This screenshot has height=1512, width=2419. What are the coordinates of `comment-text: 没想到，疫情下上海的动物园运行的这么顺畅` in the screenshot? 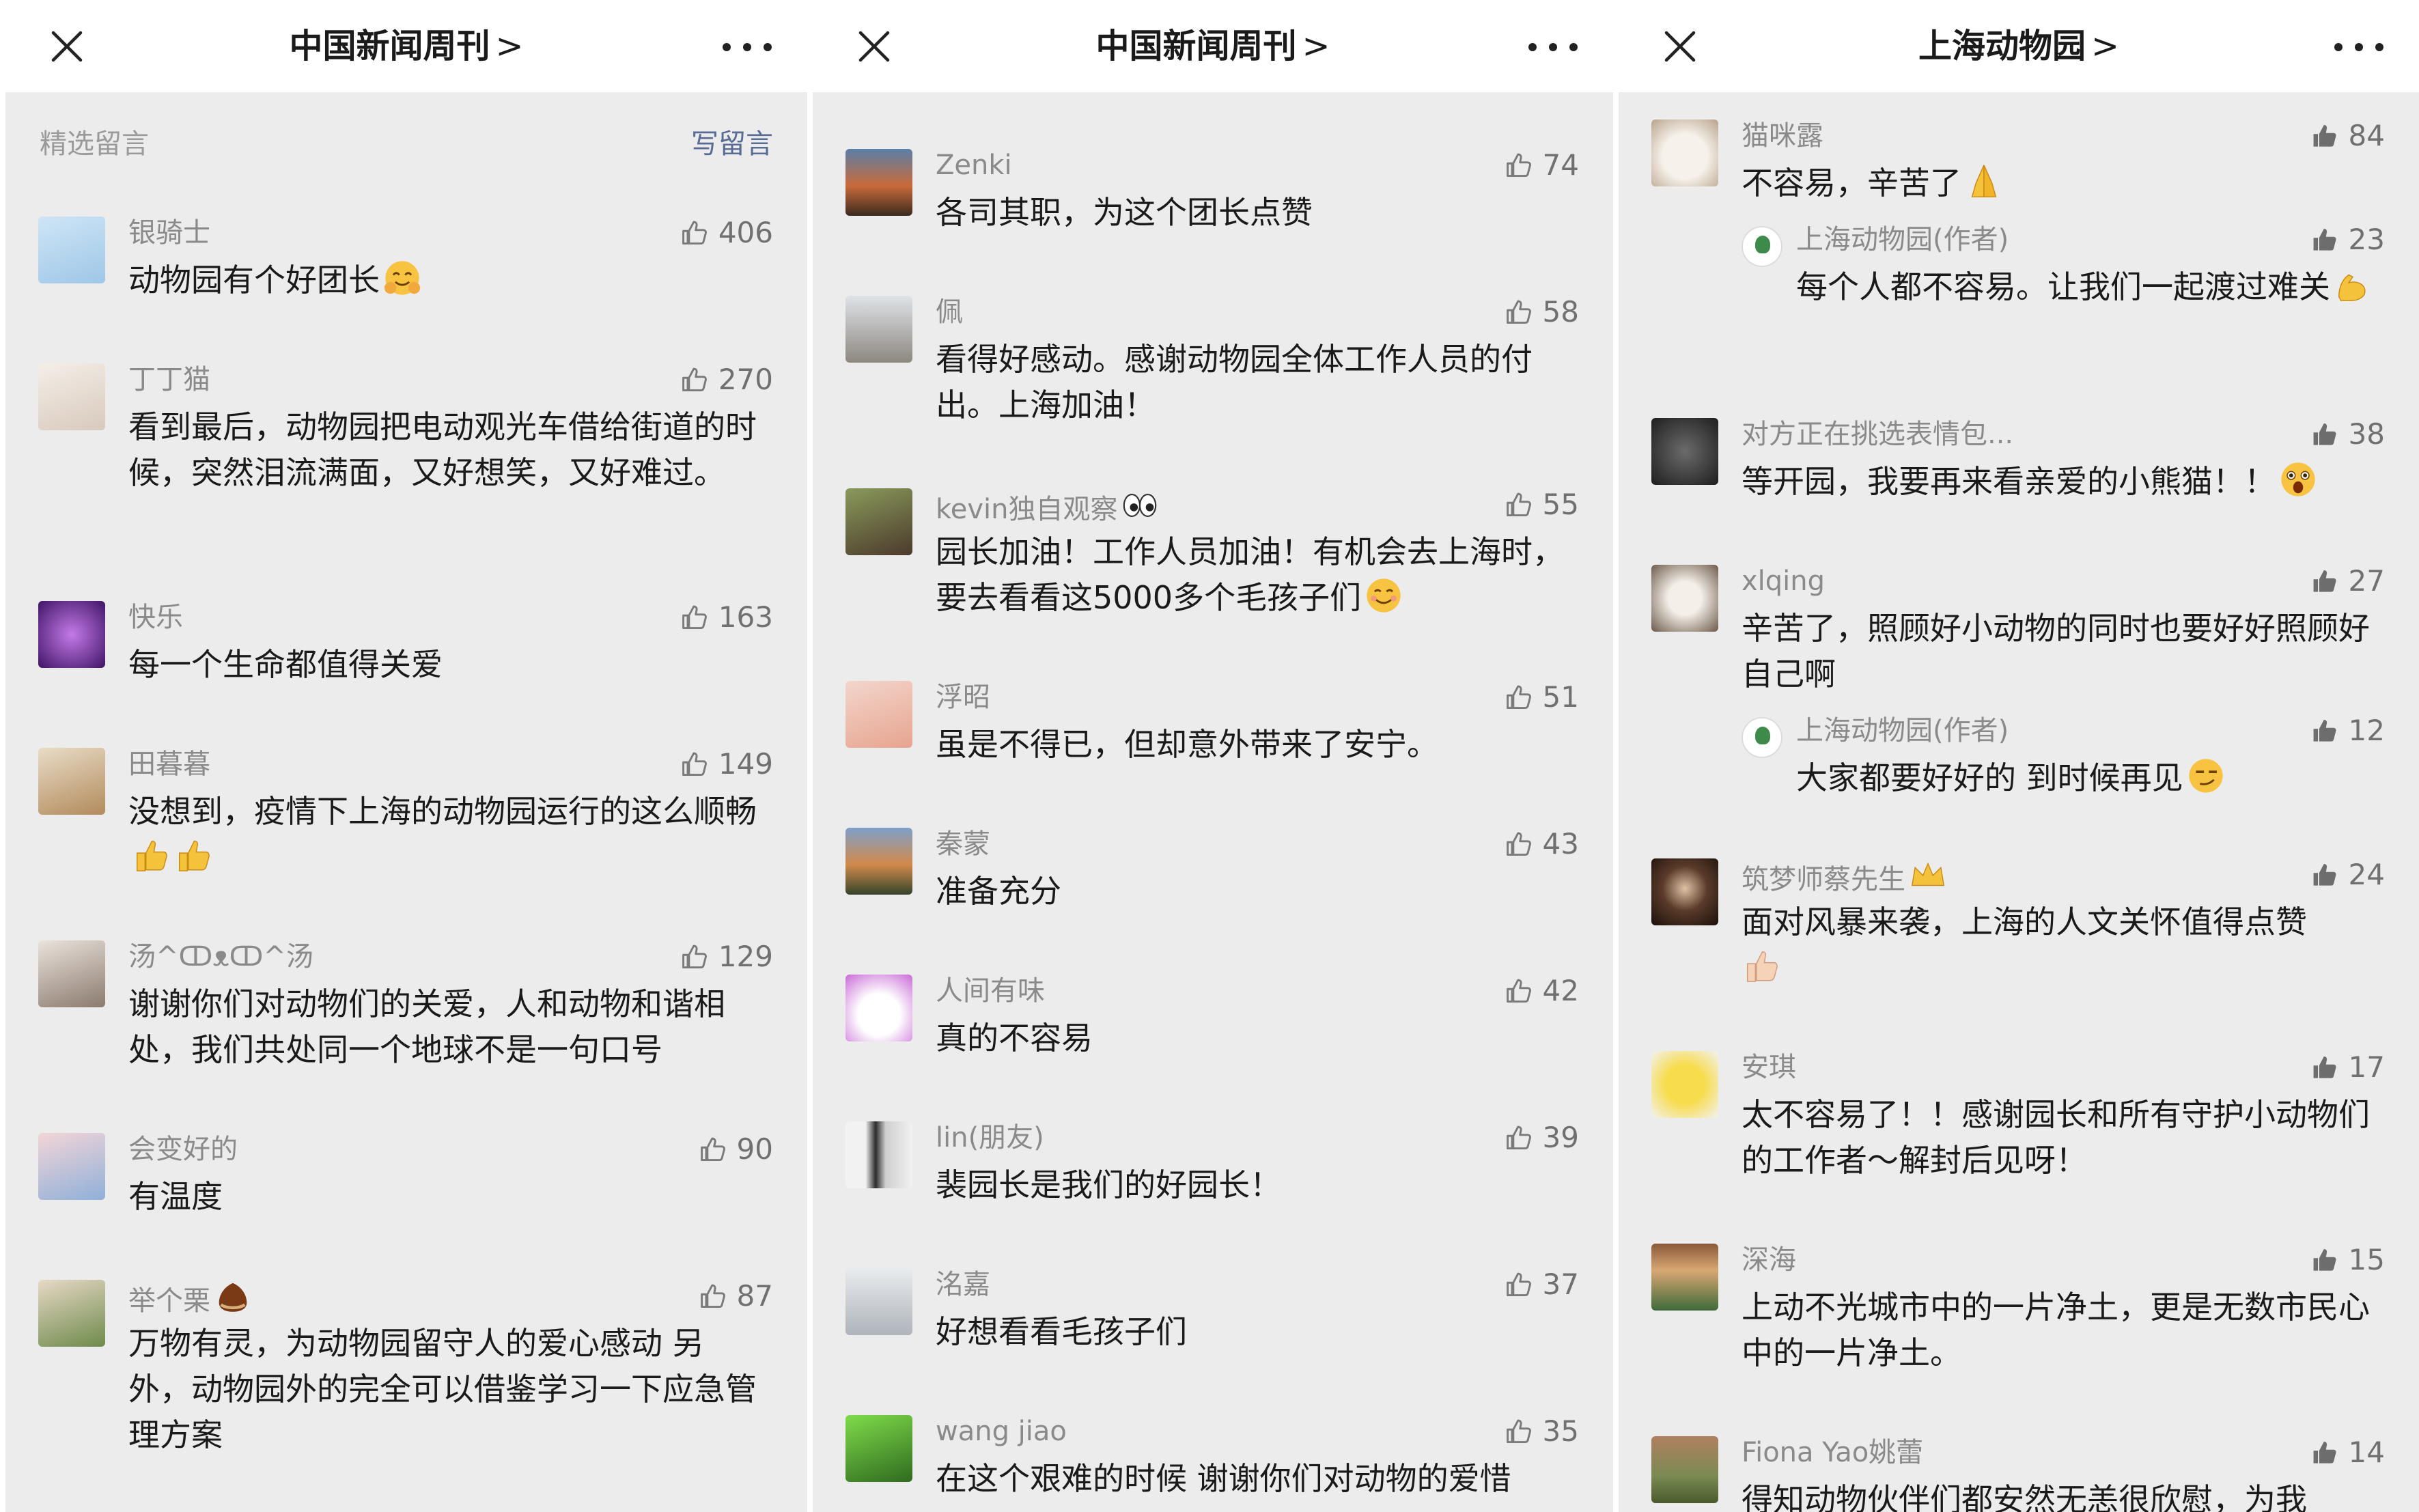 It's located at (447, 834).